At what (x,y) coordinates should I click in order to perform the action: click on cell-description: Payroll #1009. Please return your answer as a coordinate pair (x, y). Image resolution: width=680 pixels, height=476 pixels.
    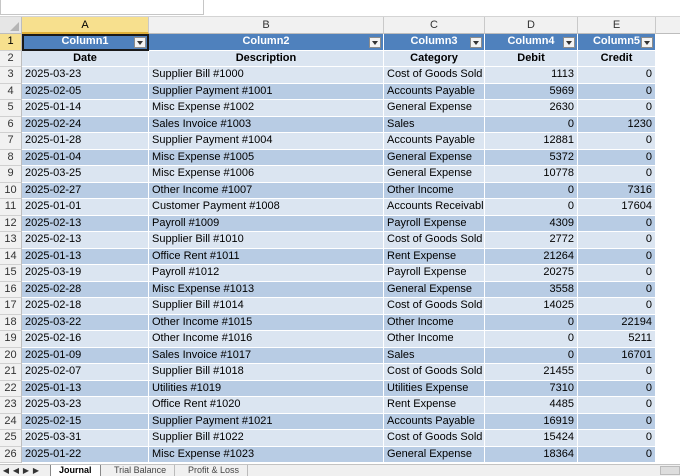
    Looking at the image, I should click on (266, 223).